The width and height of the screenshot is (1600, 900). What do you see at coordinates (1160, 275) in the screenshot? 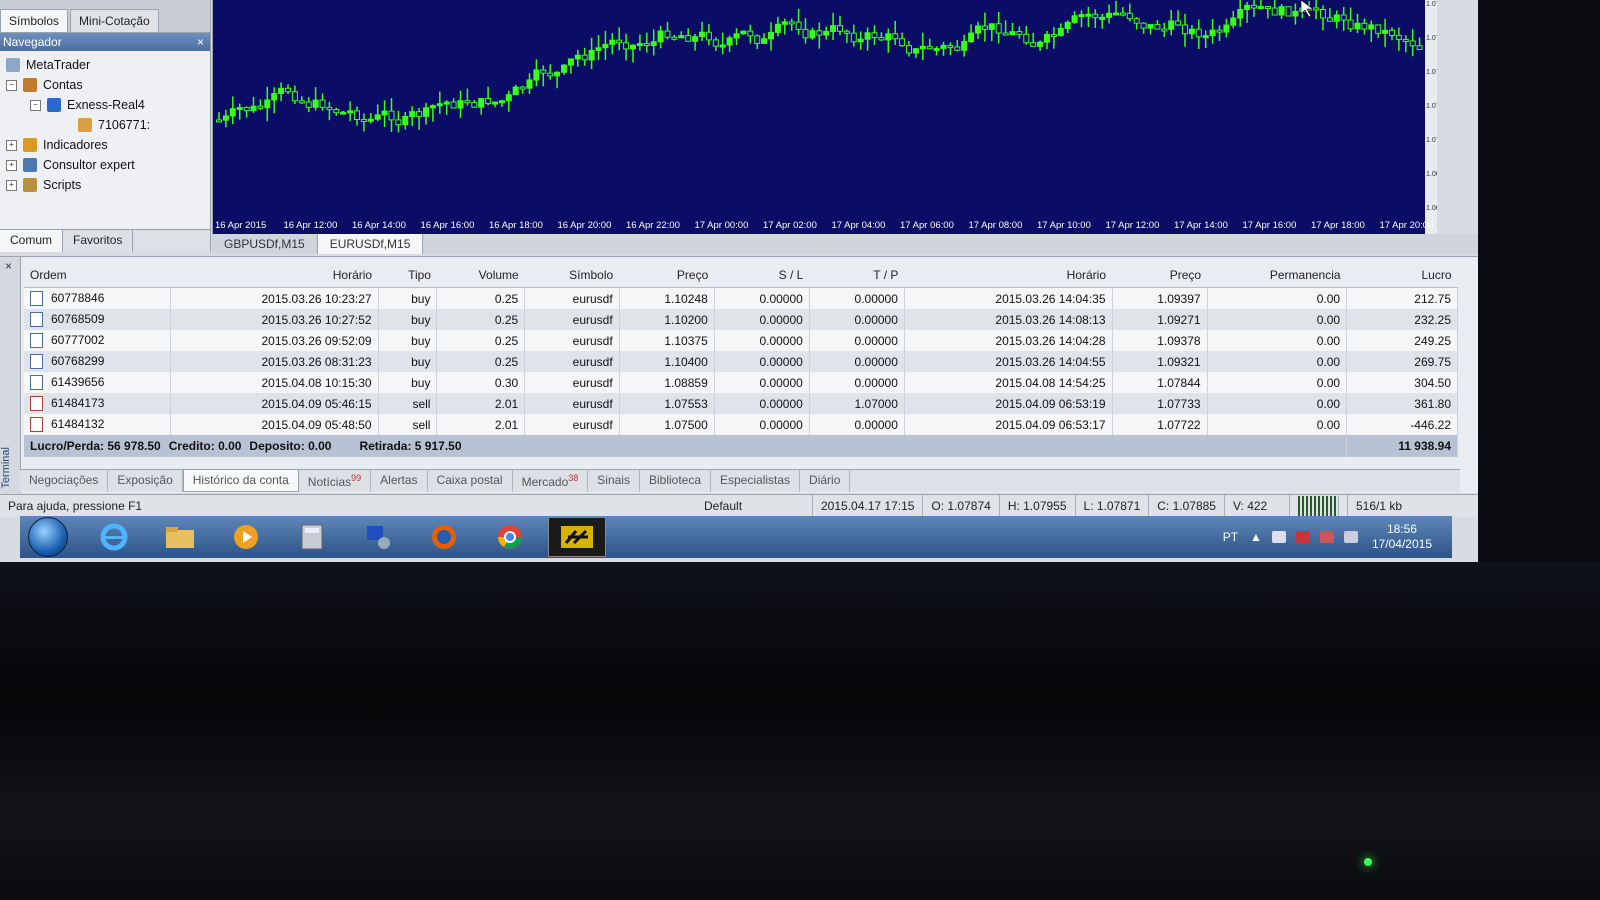
I see `col-close-price: Preço` at bounding box center [1160, 275].